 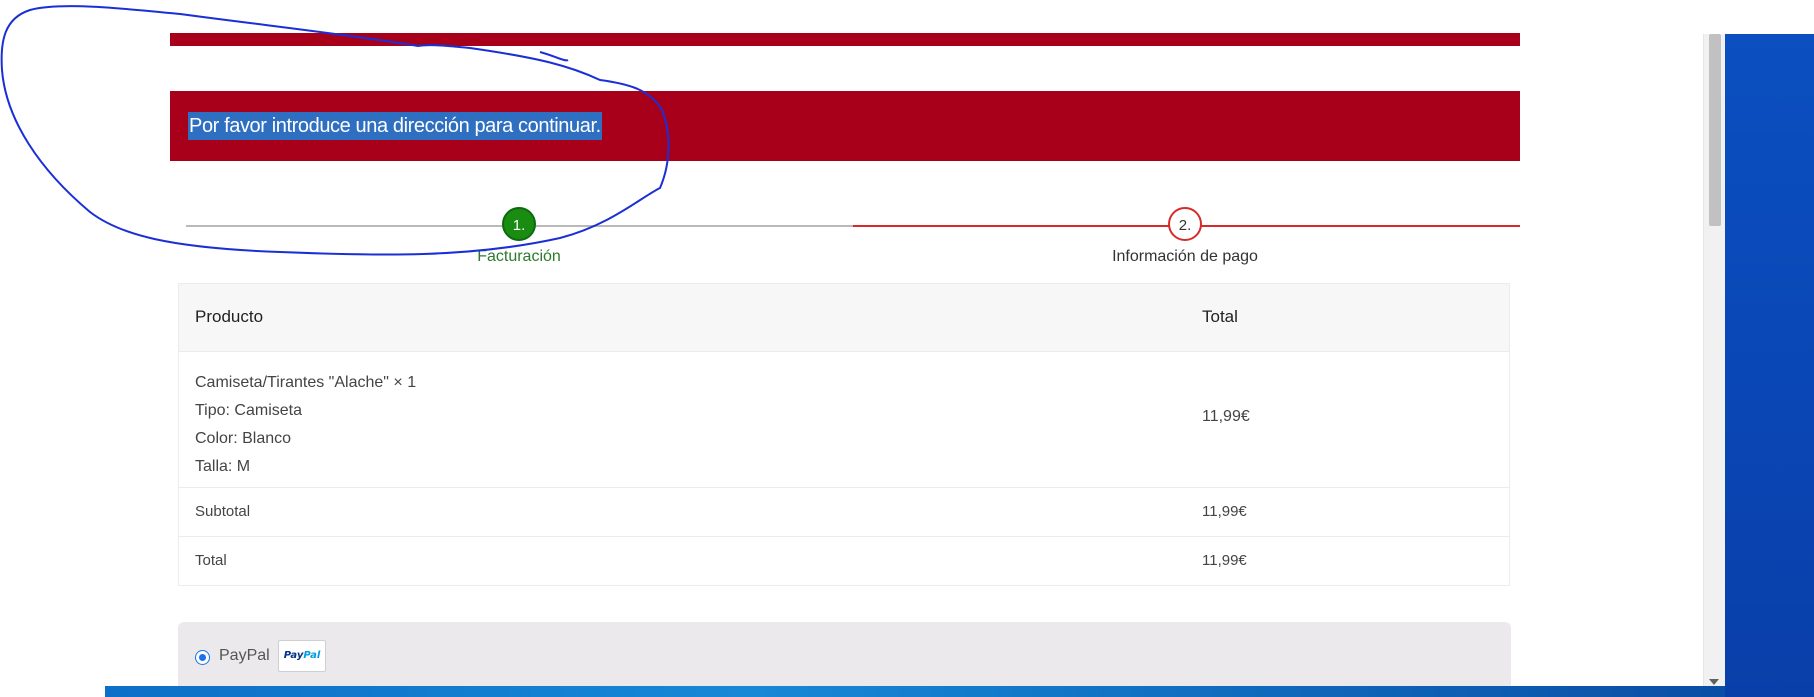 What do you see at coordinates (1715, 130) in the screenshot?
I see `scrollbar-thumb` at bounding box center [1715, 130].